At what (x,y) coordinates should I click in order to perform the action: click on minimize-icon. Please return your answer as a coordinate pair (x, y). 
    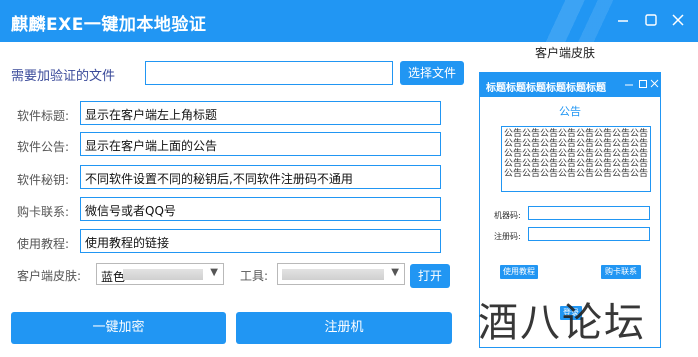
    Looking at the image, I should click on (623, 20).